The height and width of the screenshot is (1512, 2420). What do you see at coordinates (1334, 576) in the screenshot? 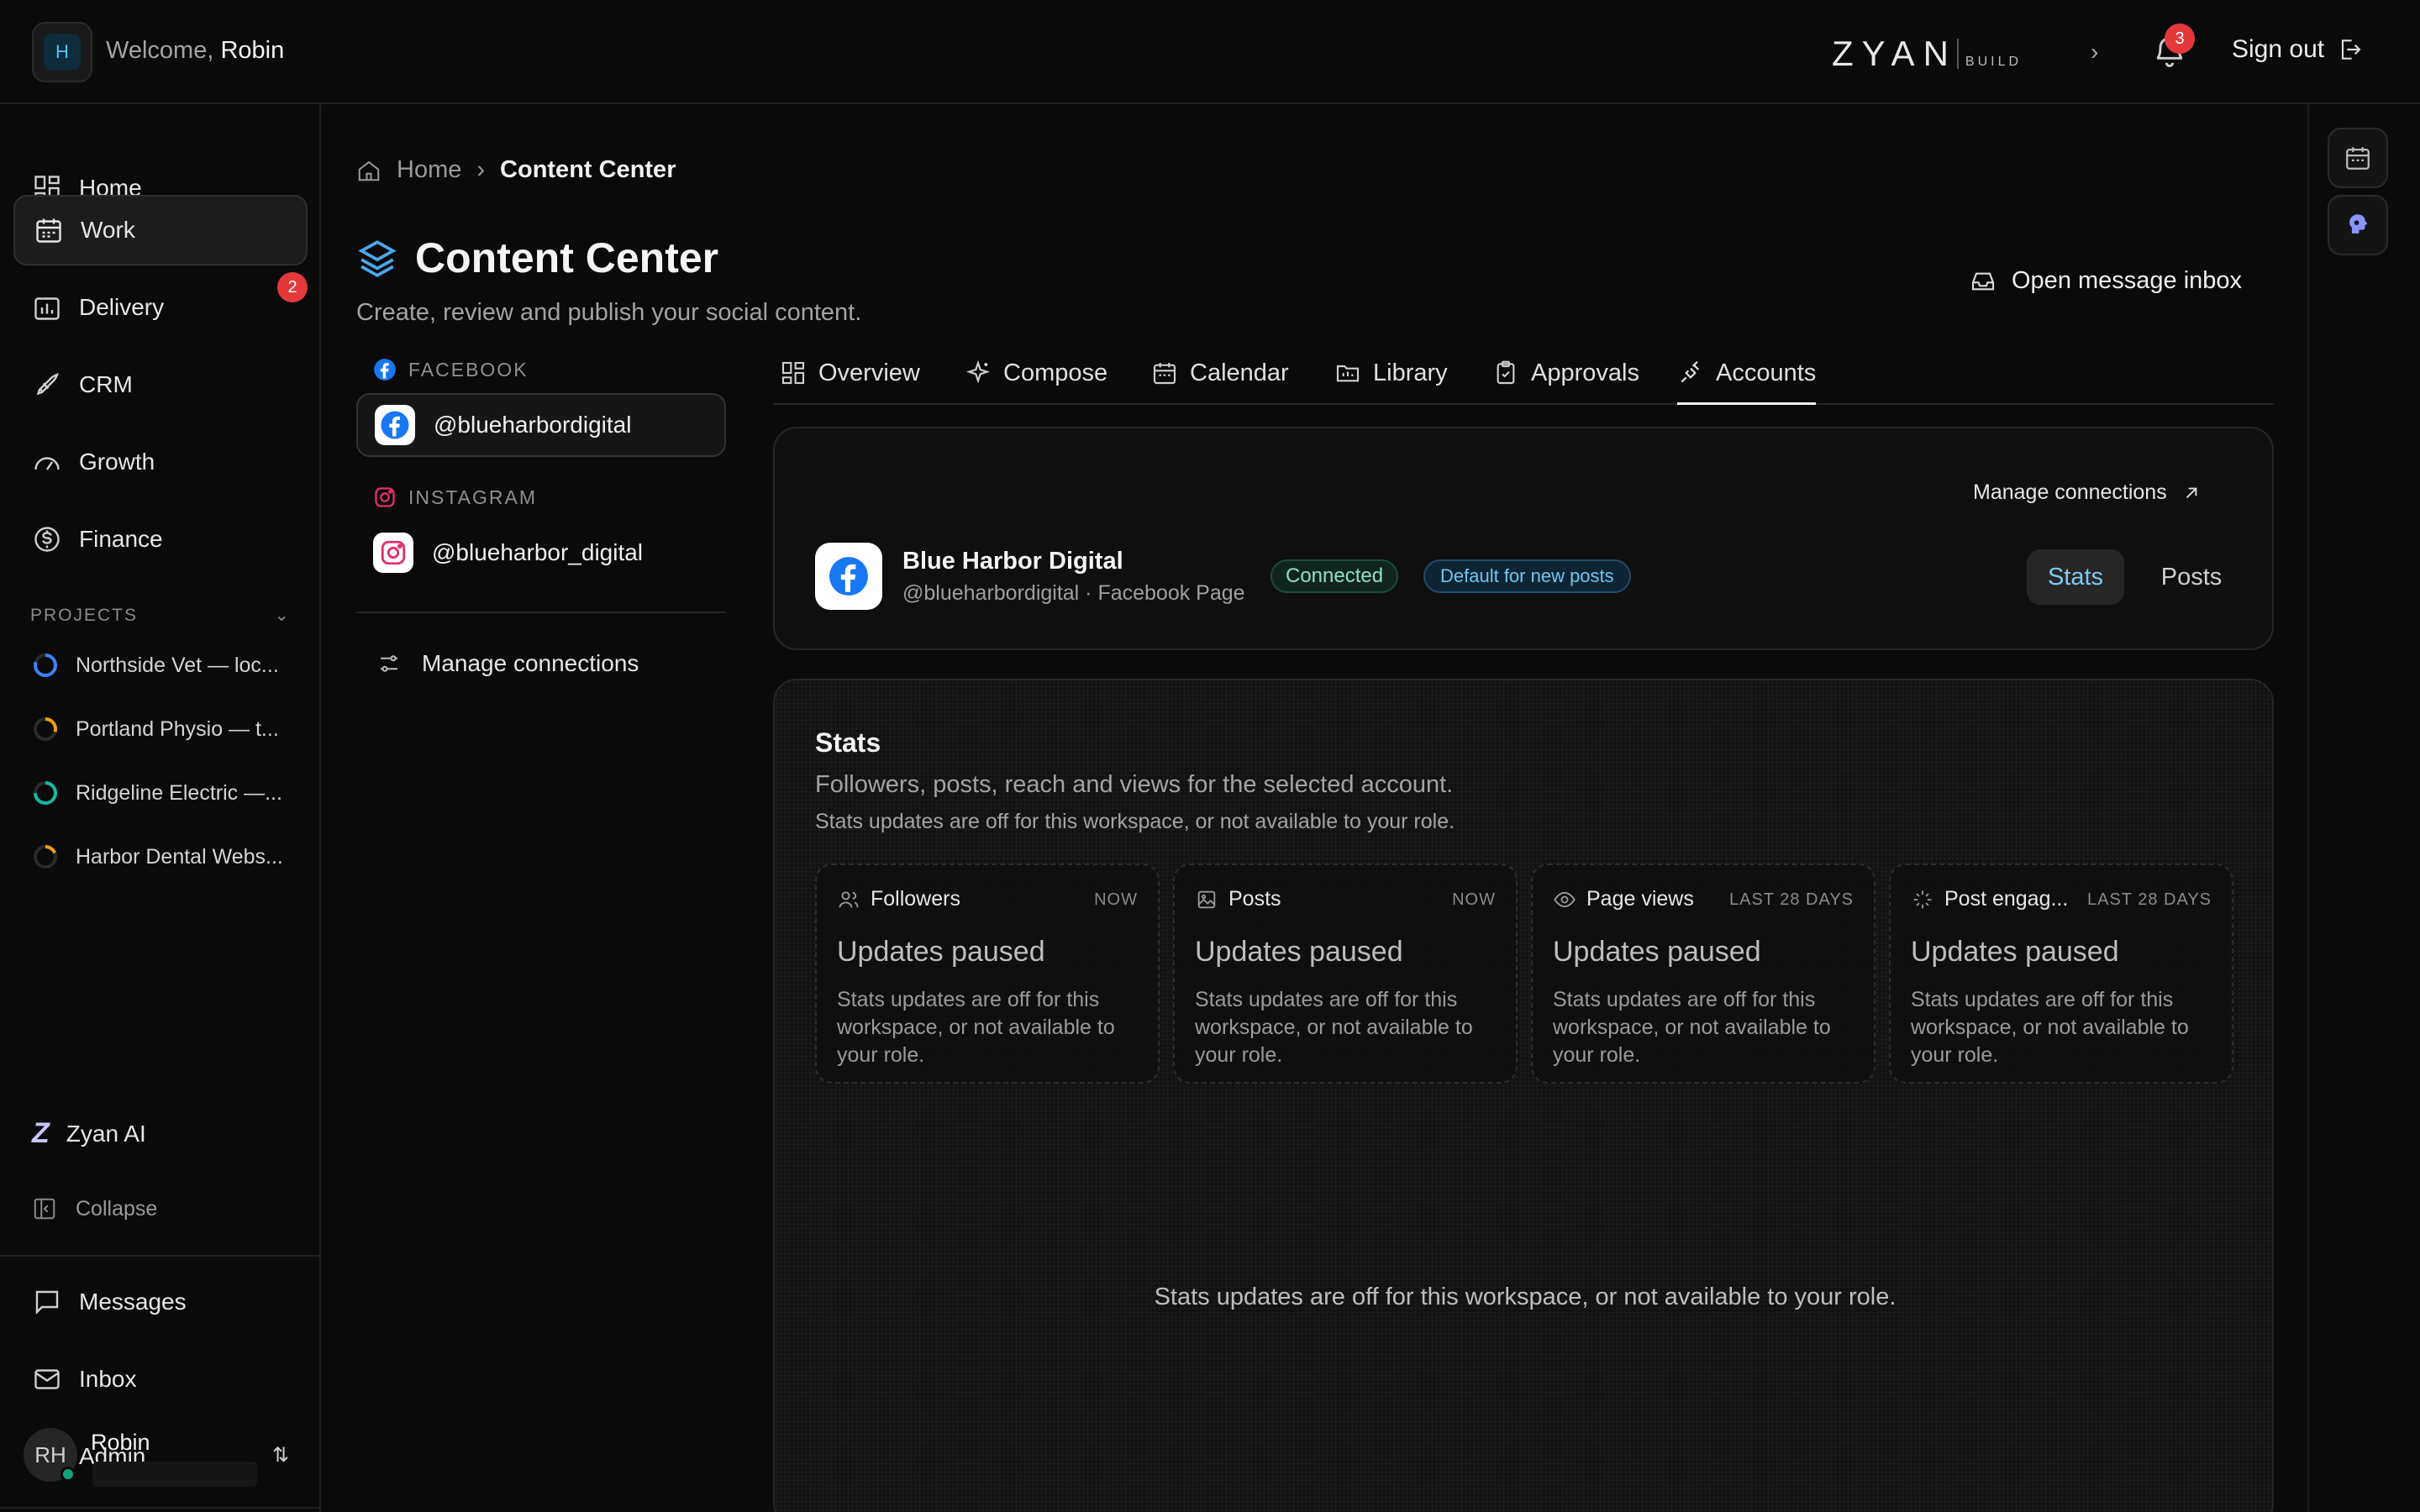
I see `status-badge: Connected` at bounding box center [1334, 576].